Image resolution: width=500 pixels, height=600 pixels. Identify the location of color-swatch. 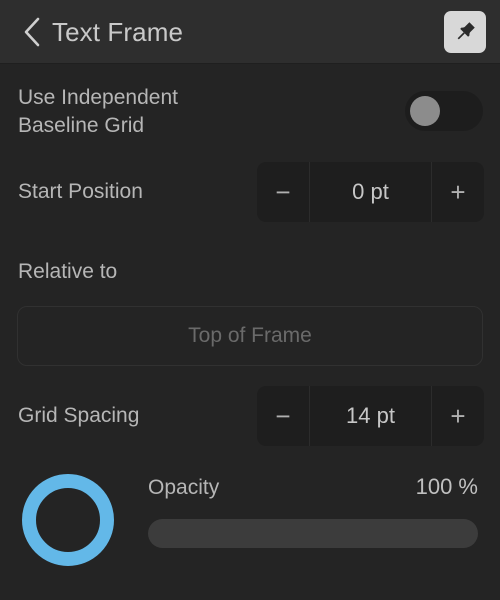
(68, 520).